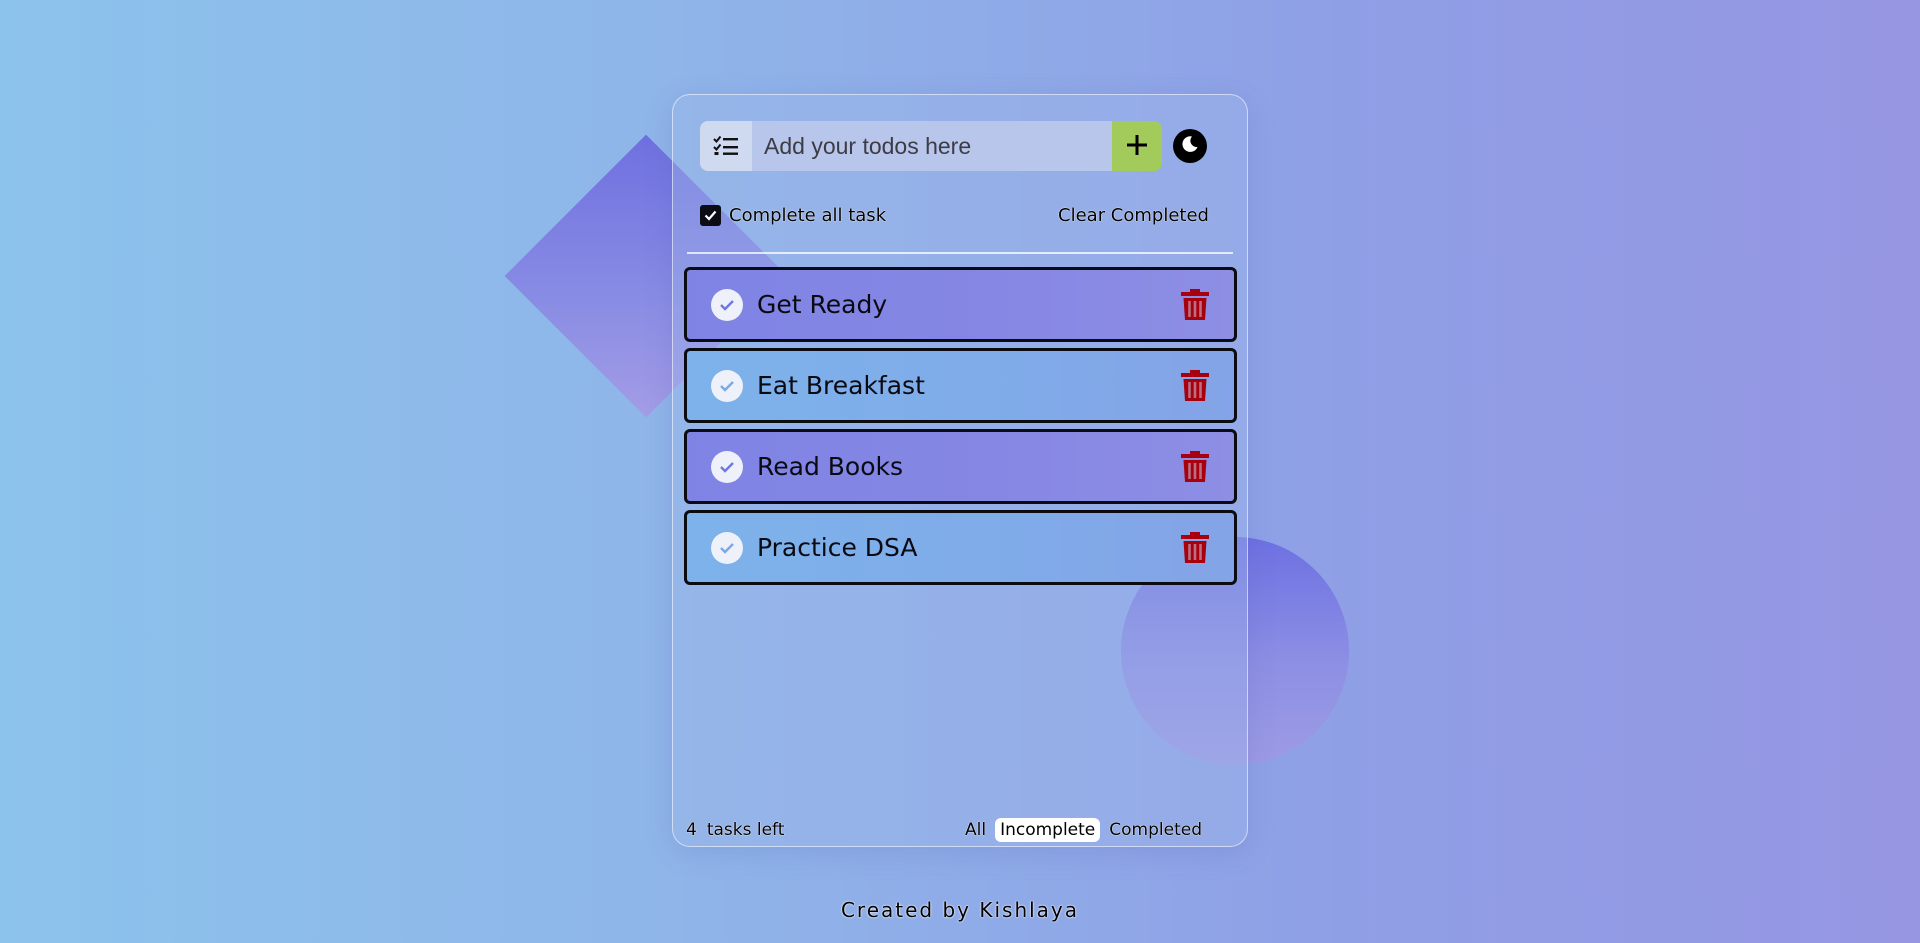 This screenshot has width=1920, height=943. What do you see at coordinates (822, 304) in the screenshot?
I see `task-text: Get Ready` at bounding box center [822, 304].